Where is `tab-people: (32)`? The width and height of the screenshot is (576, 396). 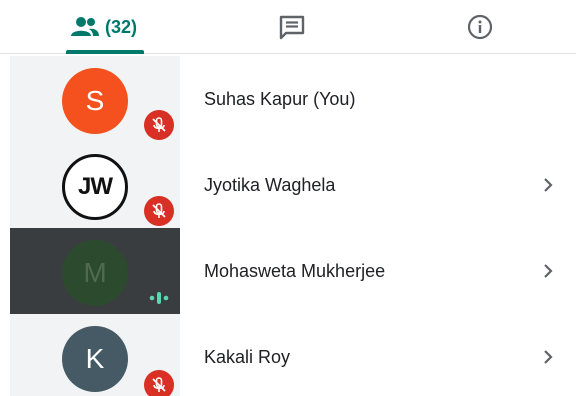 tab-people: (32) is located at coordinates (104, 27).